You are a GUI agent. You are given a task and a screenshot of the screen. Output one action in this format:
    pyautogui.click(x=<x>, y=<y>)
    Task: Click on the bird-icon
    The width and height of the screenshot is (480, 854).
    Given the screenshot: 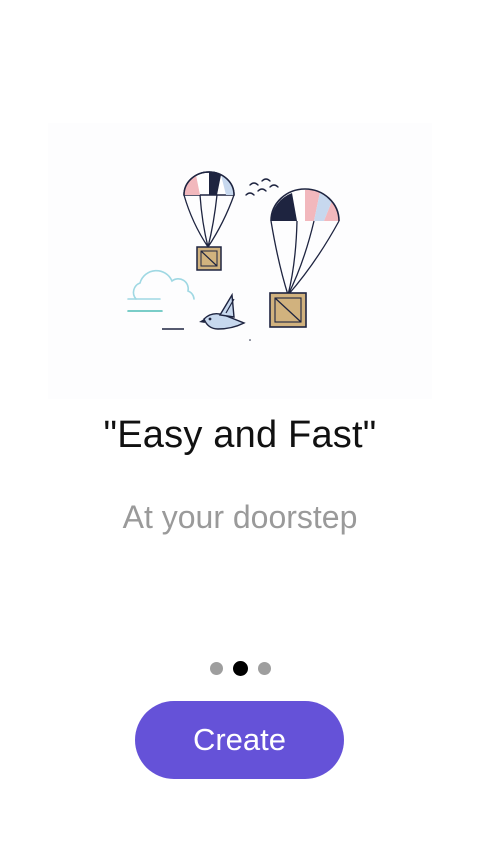 What is the action you would take?
    pyautogui.click(x=222, y=311)
    